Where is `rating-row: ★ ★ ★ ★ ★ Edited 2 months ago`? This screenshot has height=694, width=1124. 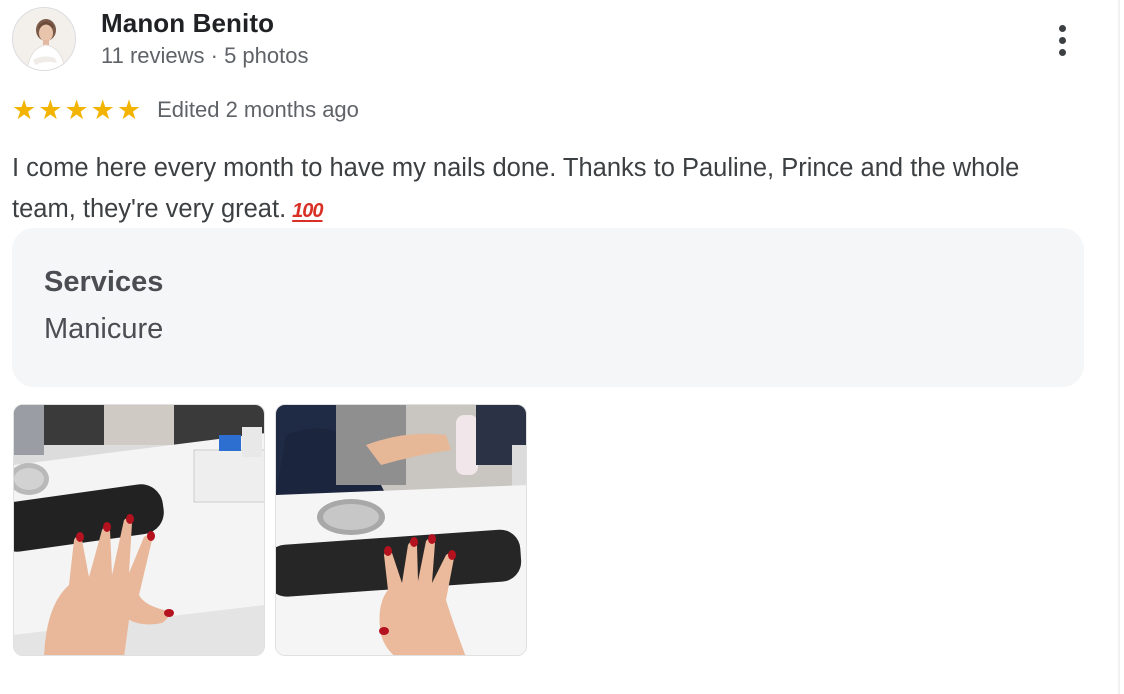 rating-row: ★ ★ ★ ★ ★ Edited 2 months ago is located at coordinates (185, 110).